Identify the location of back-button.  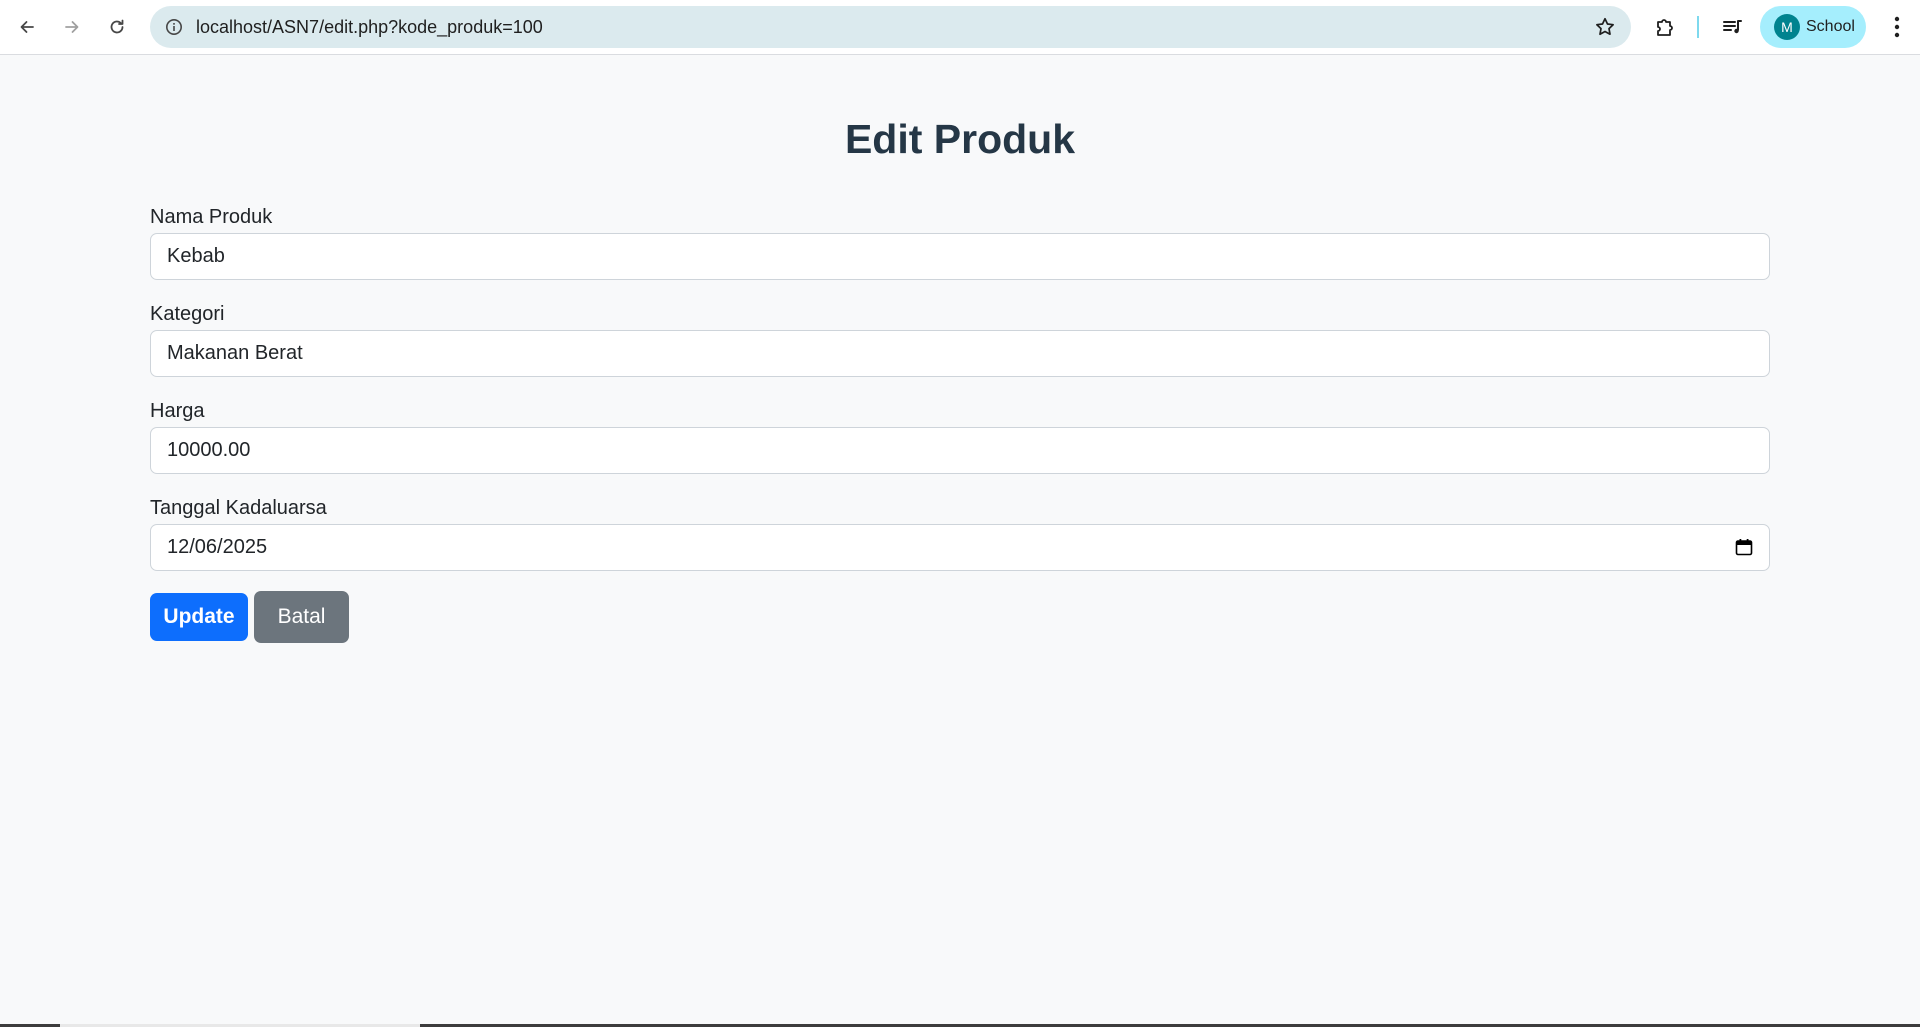
(27, 27).